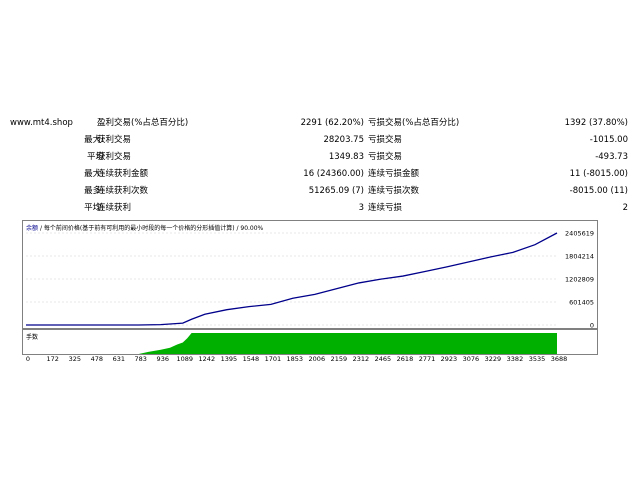 The width and height of the screenshot is (640, 480). Describe the element at coordinates (493, 359) in the screenshot. I see `x-tick-label: 3229` at that location.